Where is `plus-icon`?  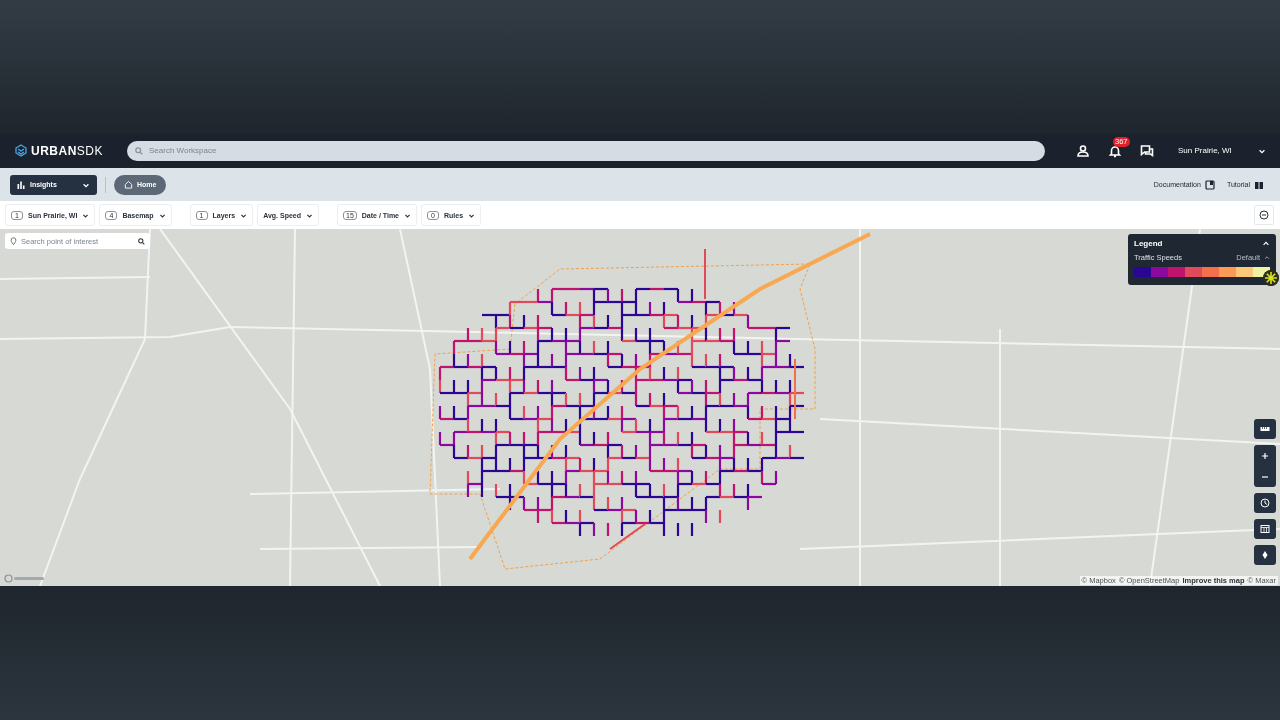 plus-icon is located at coordinates (1265, 455).